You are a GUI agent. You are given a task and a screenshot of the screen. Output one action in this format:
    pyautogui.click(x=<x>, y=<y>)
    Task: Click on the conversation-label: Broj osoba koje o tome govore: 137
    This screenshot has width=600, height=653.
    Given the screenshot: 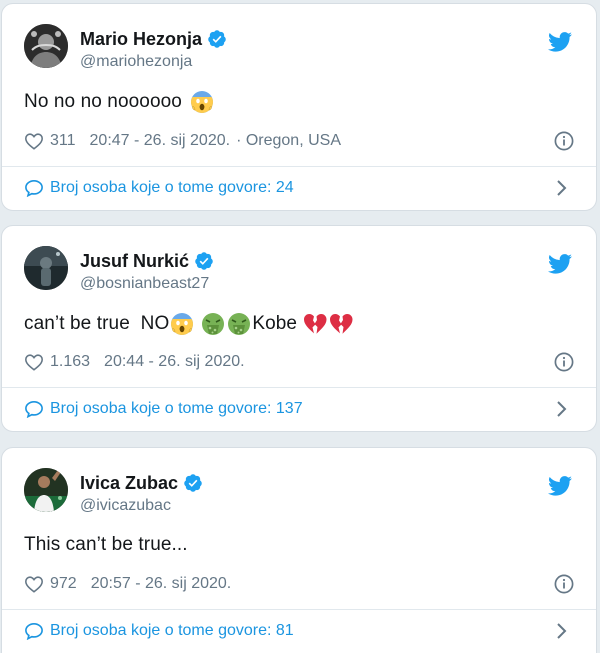 What is the action you would take?
    pyautogui.click(x=176, y=408)
    